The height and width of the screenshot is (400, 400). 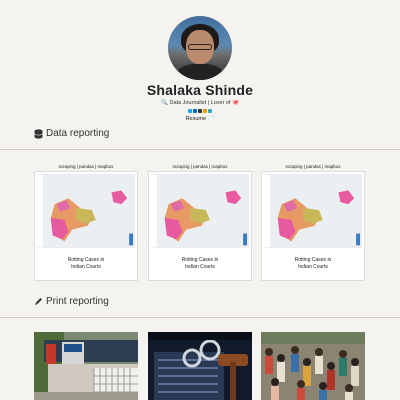 I want to click on medium-icon, so click(x=200, y=110).